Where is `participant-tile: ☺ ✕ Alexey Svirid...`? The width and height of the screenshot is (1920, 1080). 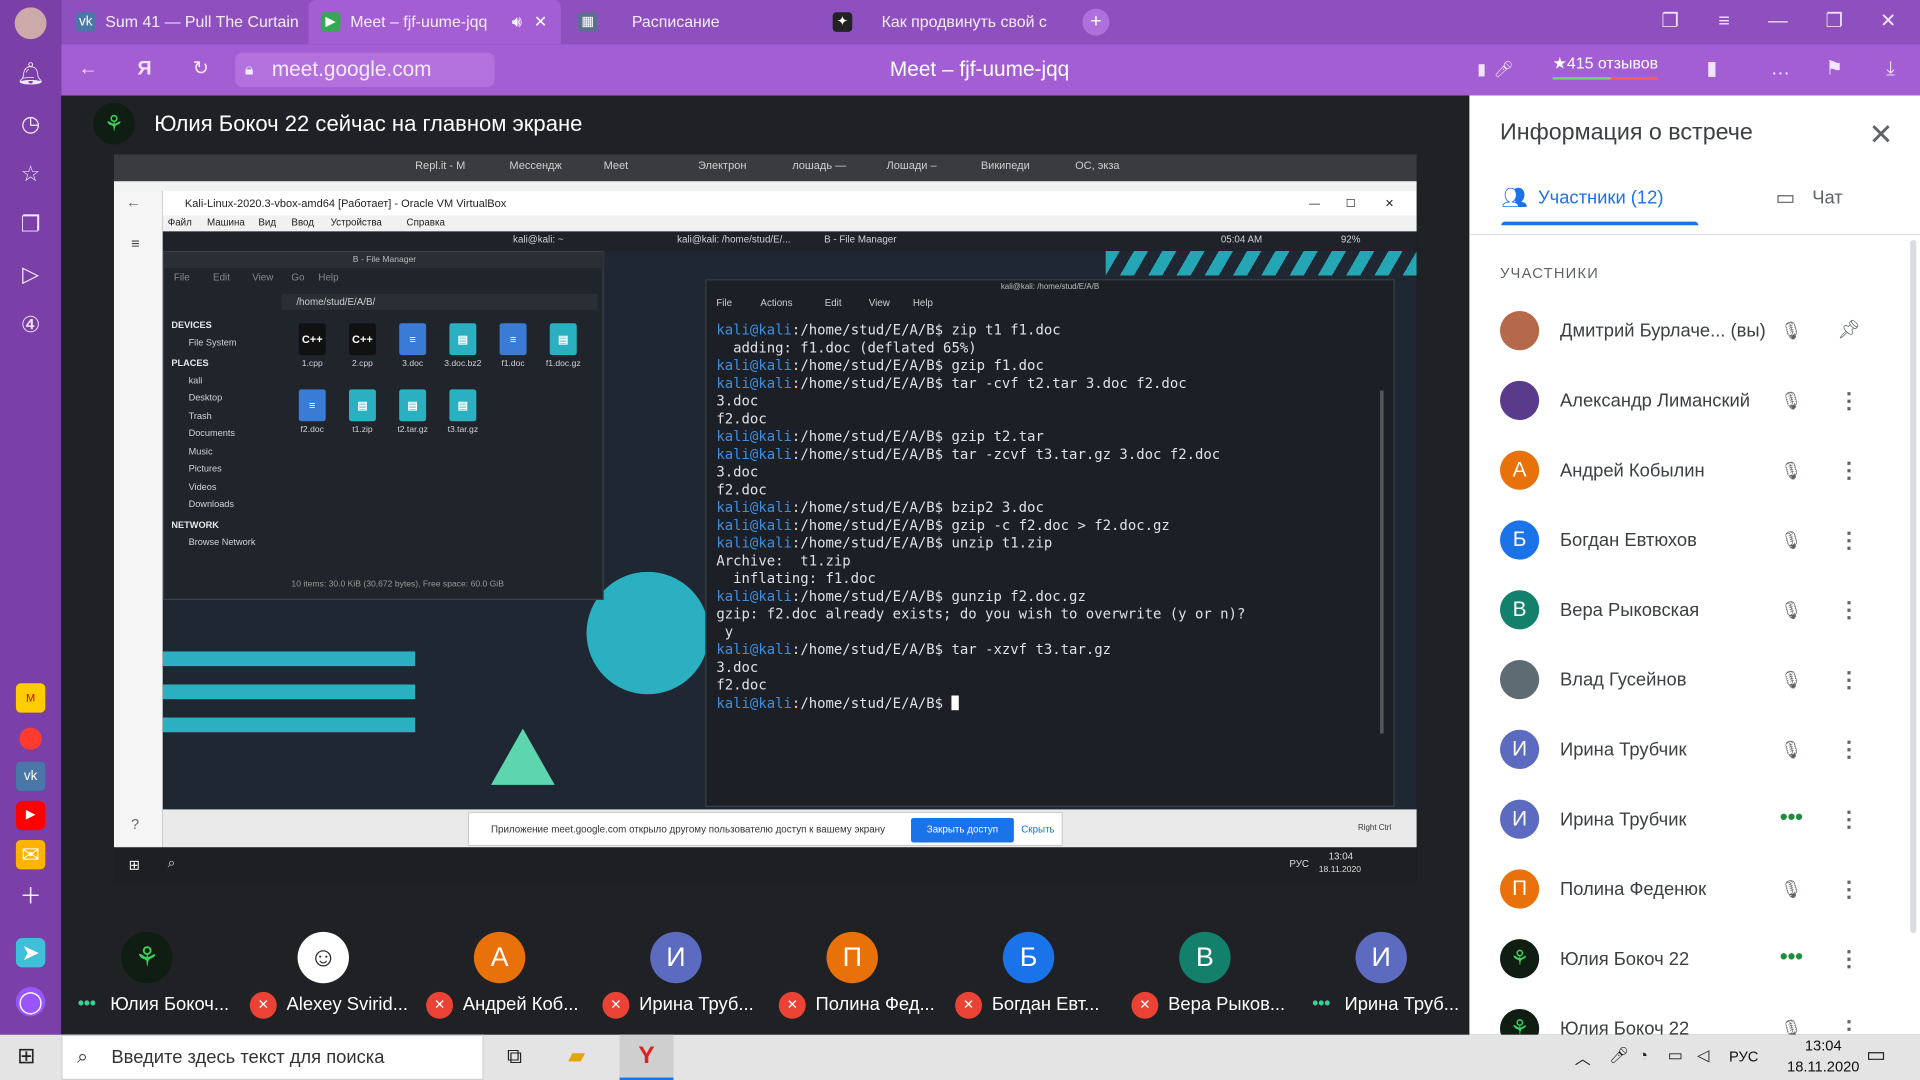
participant-tile: ☺ ✕ Alexey Svirid... is located at coordinates (323, 977).